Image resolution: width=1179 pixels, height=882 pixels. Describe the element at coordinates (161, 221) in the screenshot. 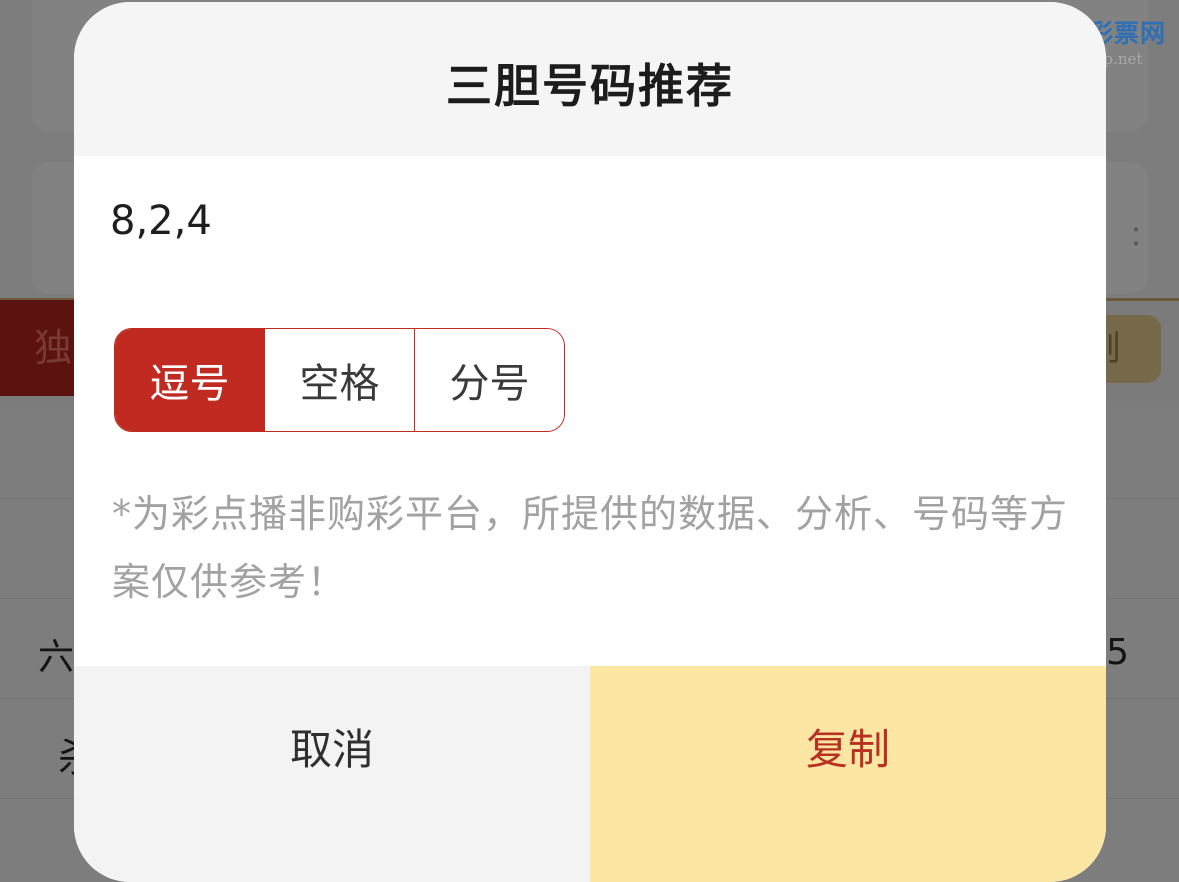

I see `recommended-numbers: 8,2,4` at that location.